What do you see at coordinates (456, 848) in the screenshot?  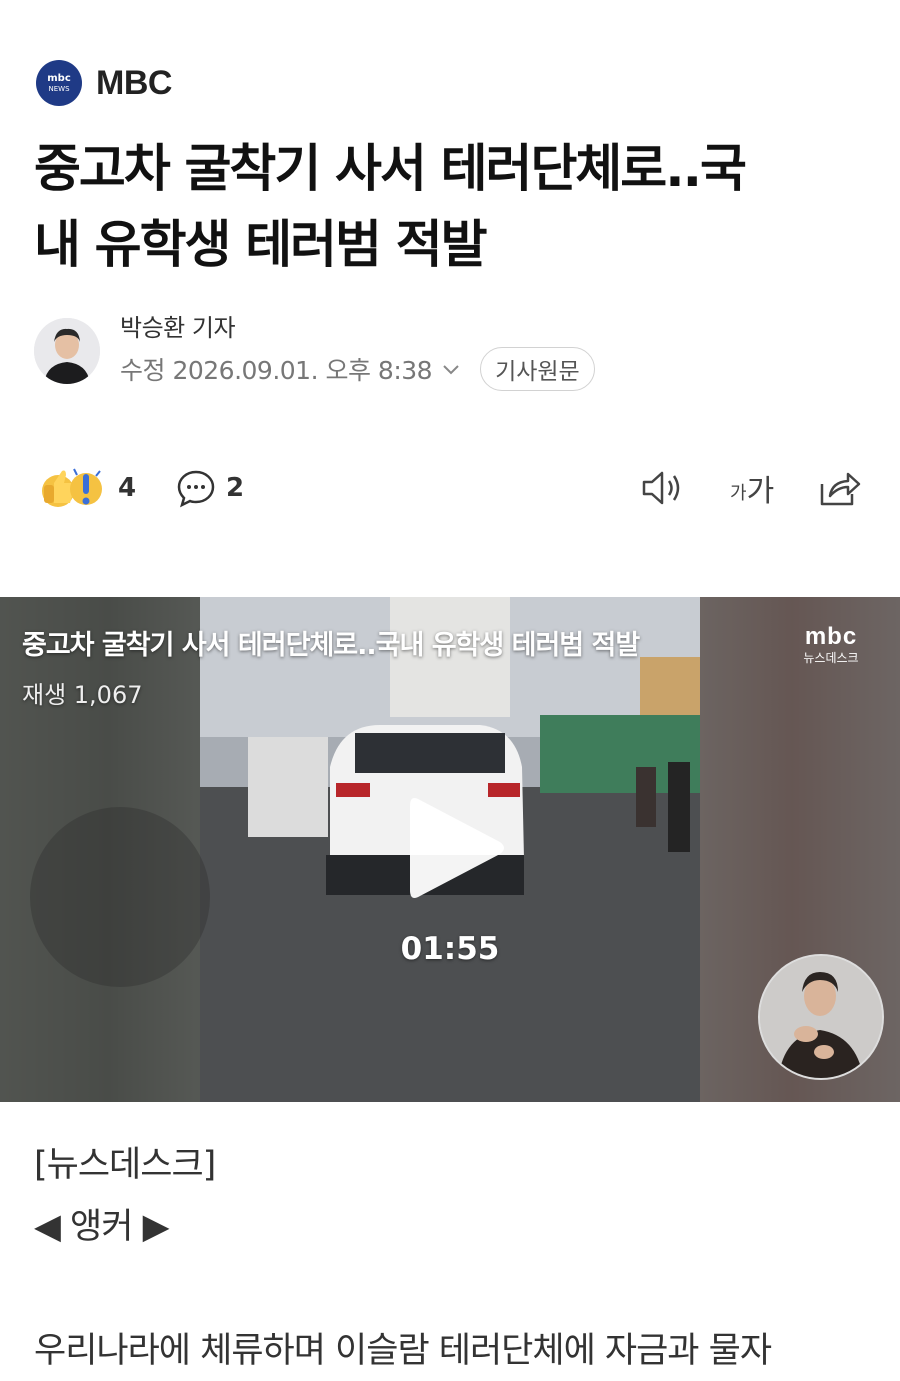 I see `play-icon` at bounding box center [456, 848].